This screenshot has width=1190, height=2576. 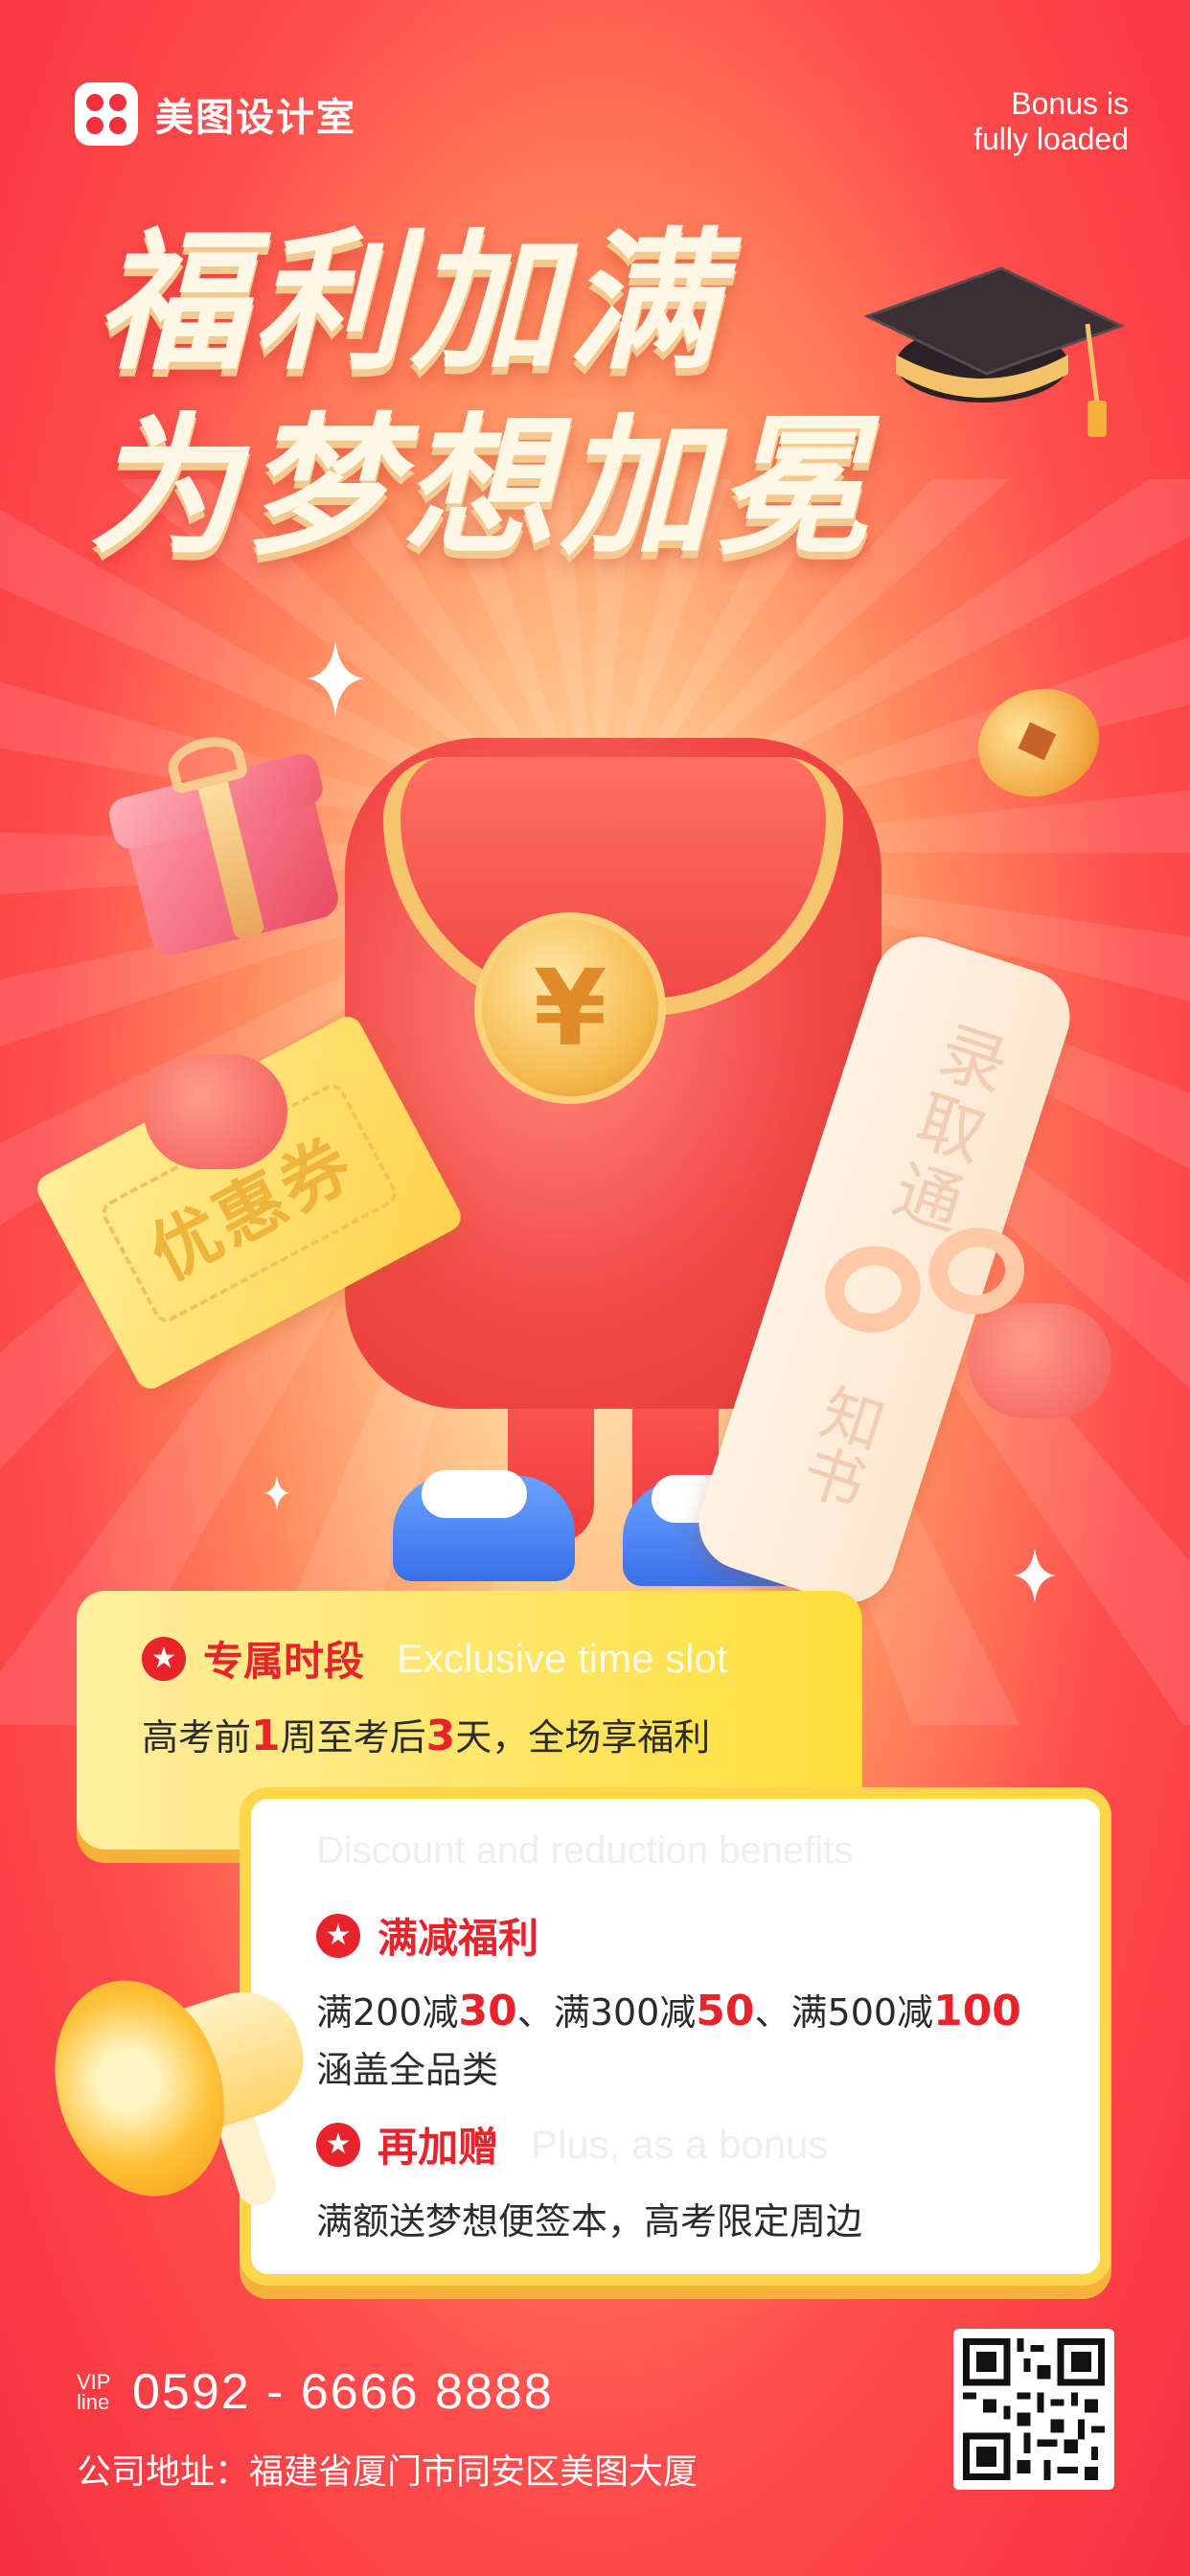 I want to click on bonus-description: 满额送梦想便签本，高考限定周边, so click(x=590, y=2221).